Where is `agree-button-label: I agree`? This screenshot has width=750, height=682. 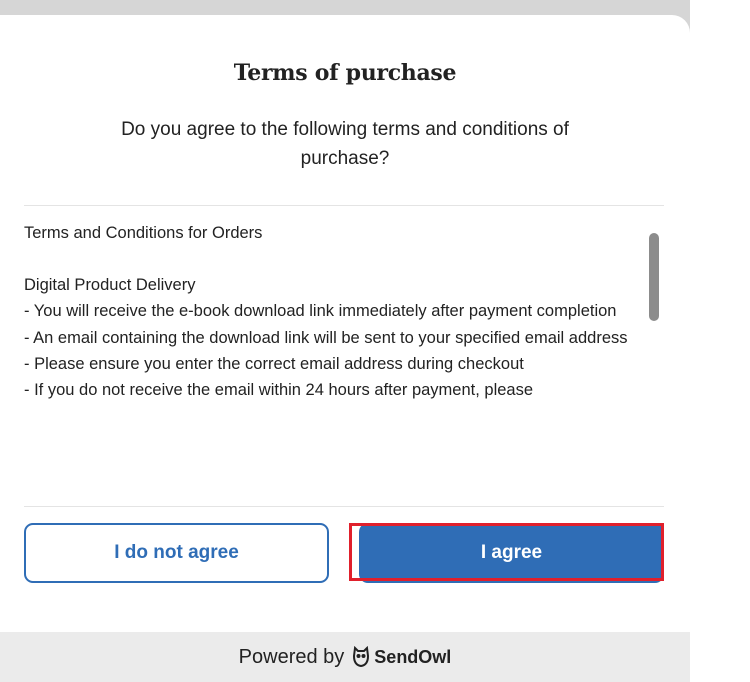 agree-button-label: I agree is located at coordinates (511, 552).